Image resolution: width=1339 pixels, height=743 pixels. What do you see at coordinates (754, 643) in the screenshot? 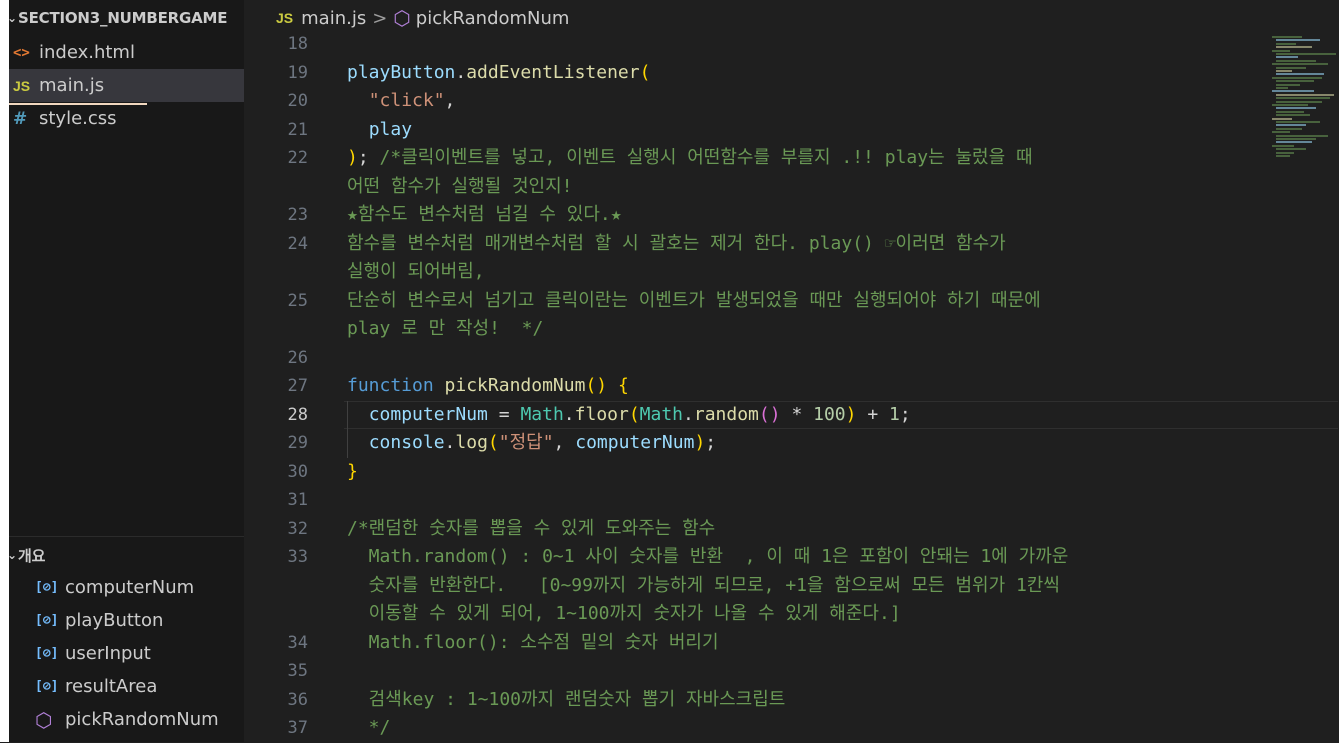
I see `code-line: 34 Math.floor(): 소수점 밑의 숫자 버리기` at bounding box center [754, 643].